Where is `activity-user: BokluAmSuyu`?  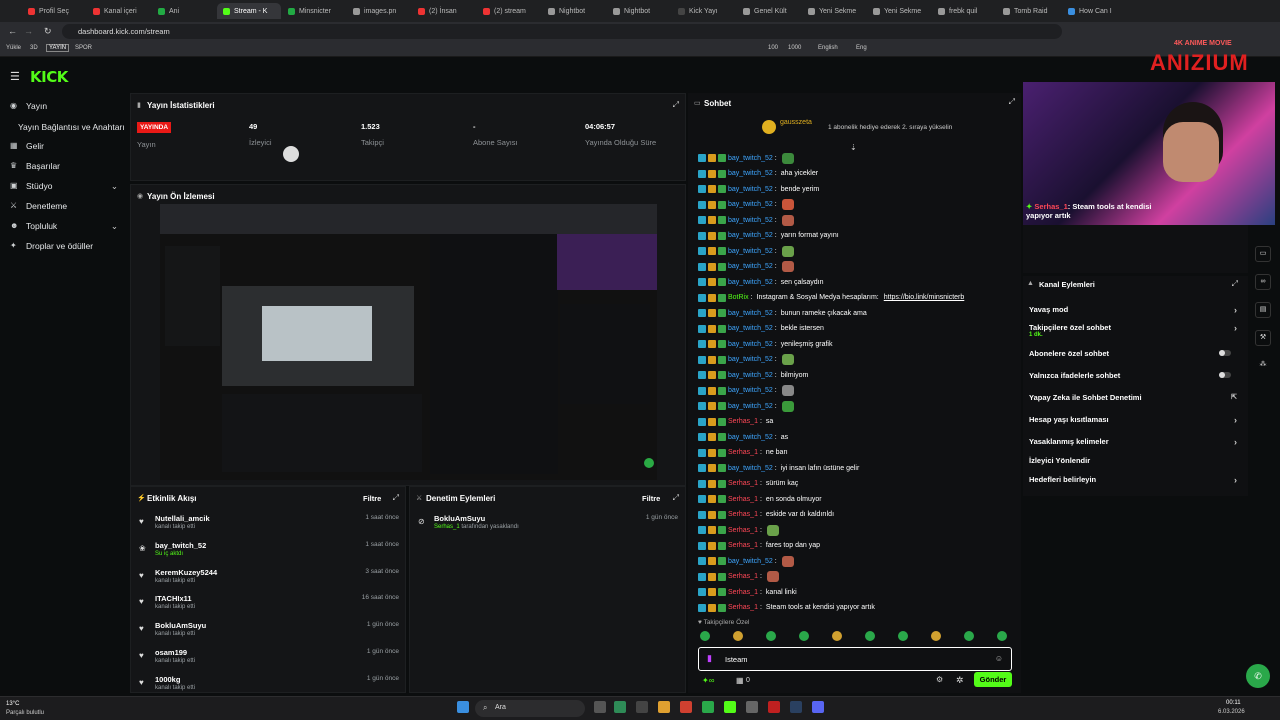
activity-user: BokluAmSuyu is located at coordinates (180, 625).